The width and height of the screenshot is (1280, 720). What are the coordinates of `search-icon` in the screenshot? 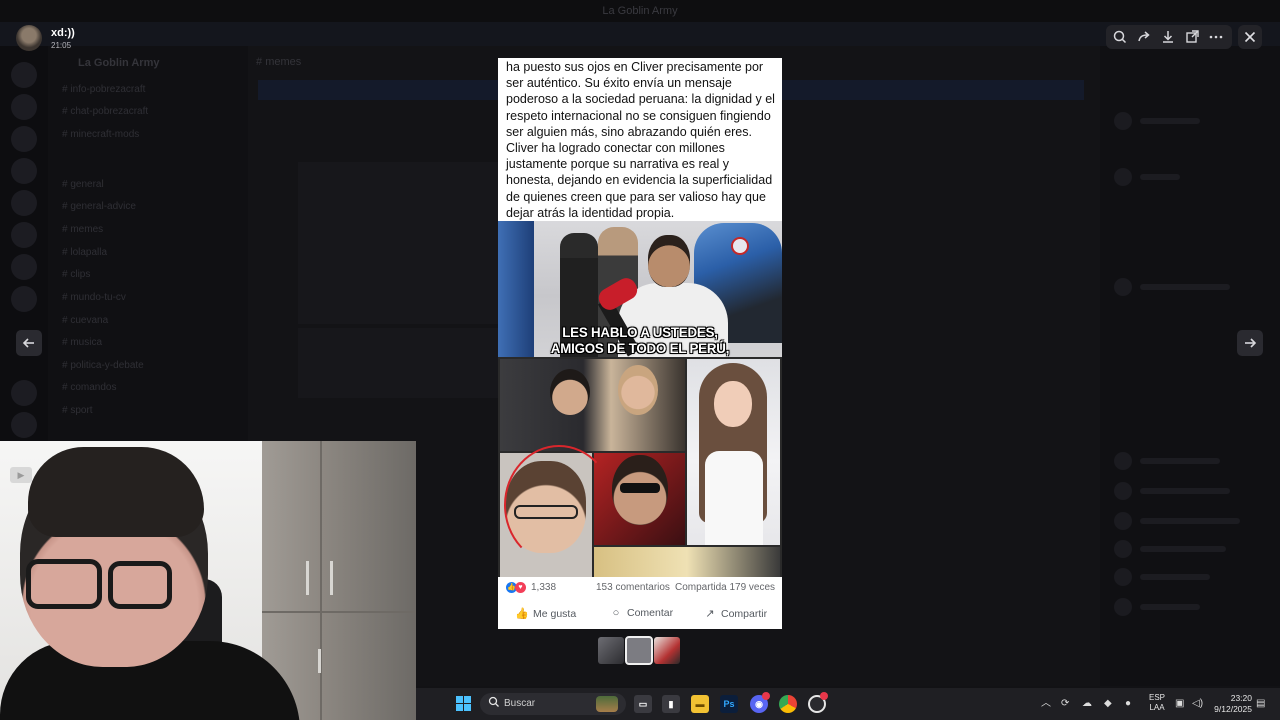 It's located at (494, 703).